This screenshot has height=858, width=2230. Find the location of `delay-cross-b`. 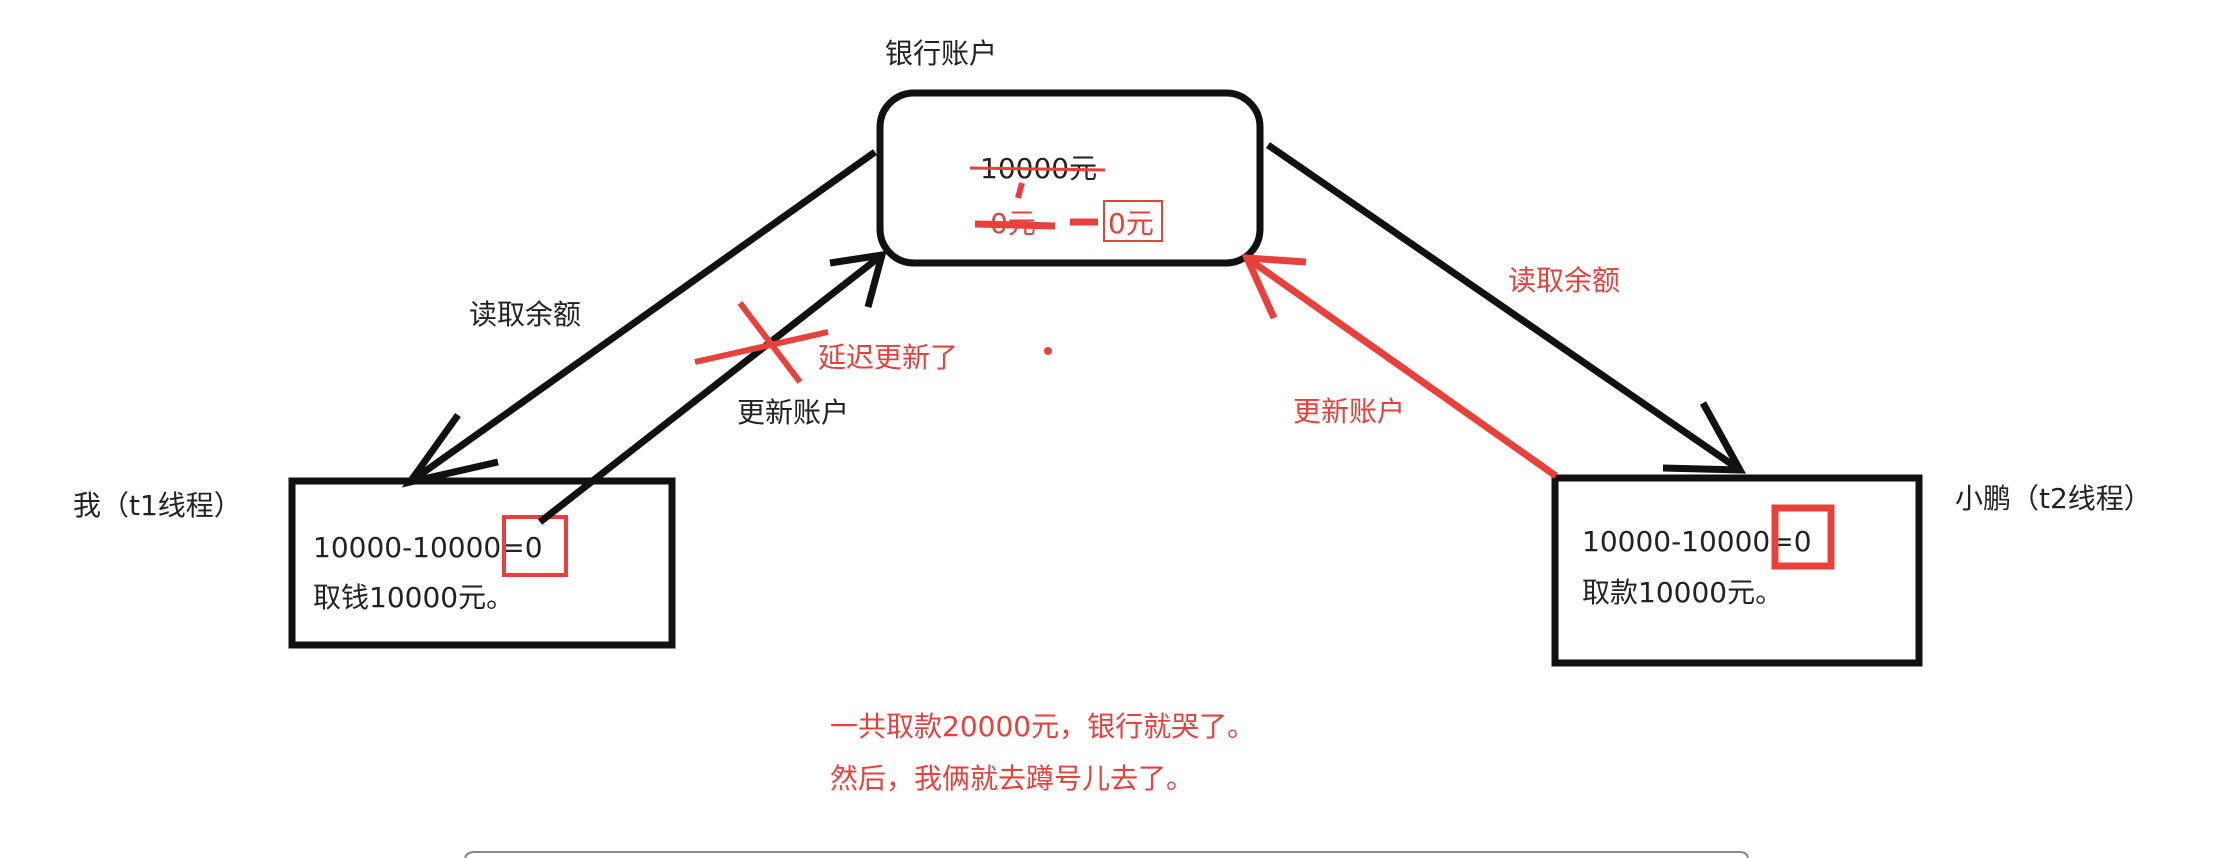

delay-cross-b is located at coordinates (761, 347).